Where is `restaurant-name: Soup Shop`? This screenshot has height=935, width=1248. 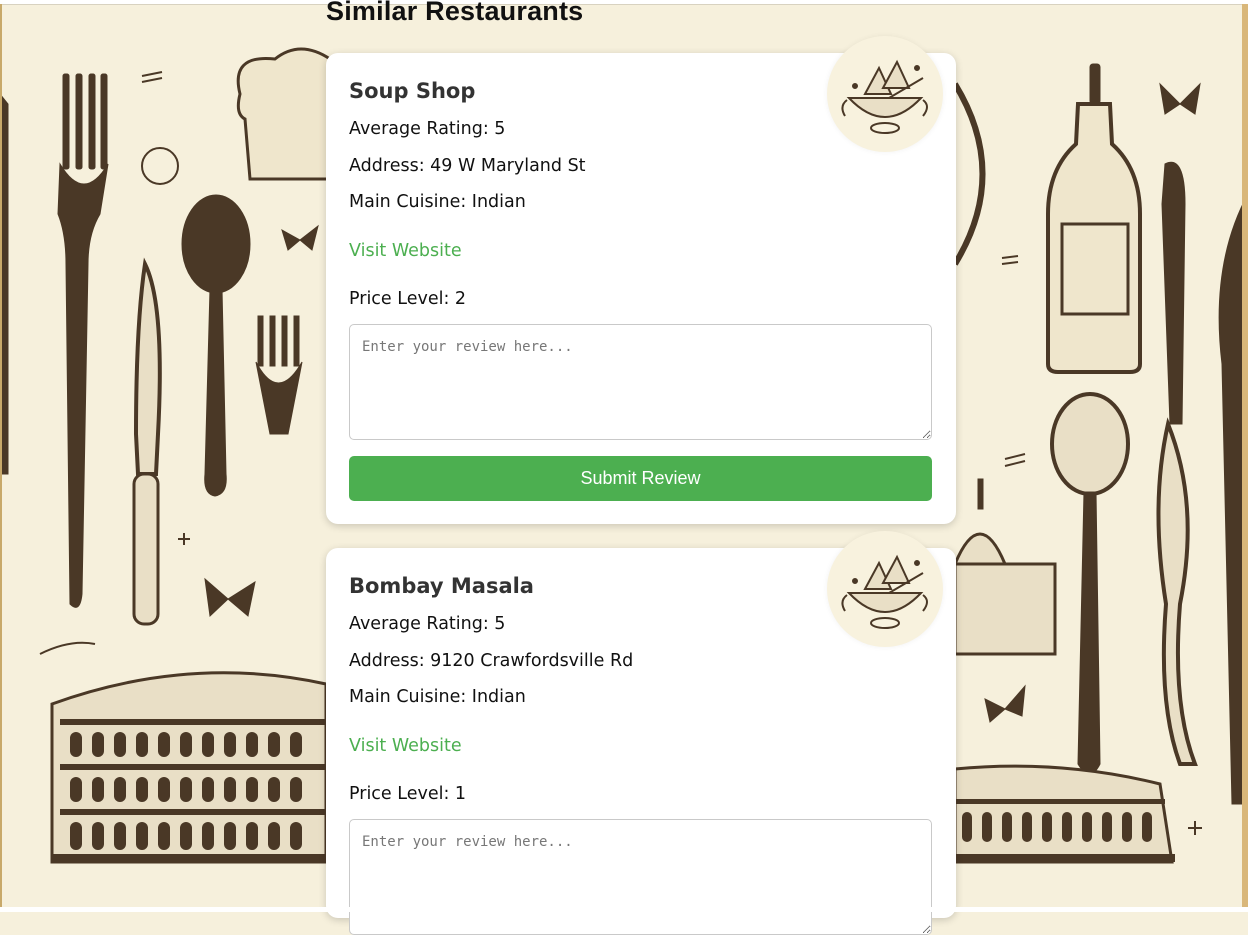 restaurant-name: Soup Shop is located at coordinates (412, 91).